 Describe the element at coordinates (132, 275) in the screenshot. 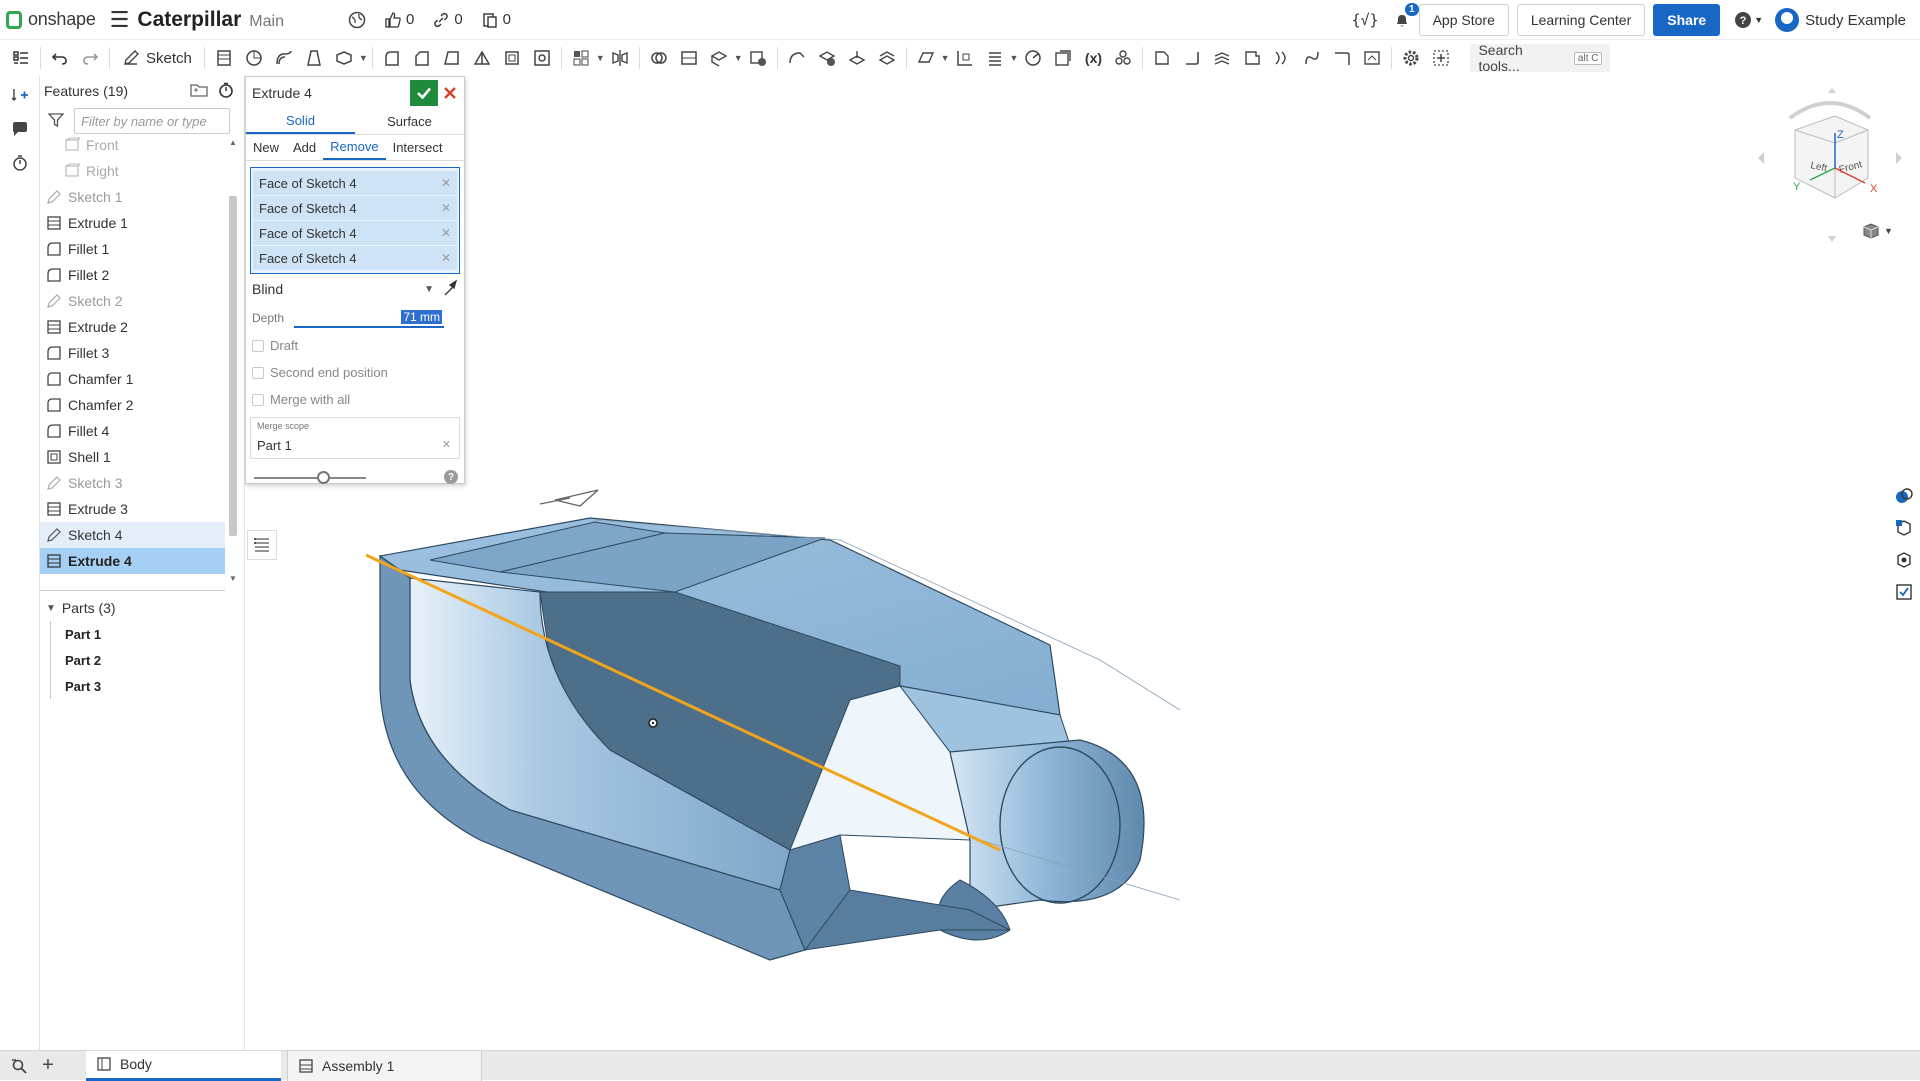

I see `feature-item: Fillet 2` at that location.